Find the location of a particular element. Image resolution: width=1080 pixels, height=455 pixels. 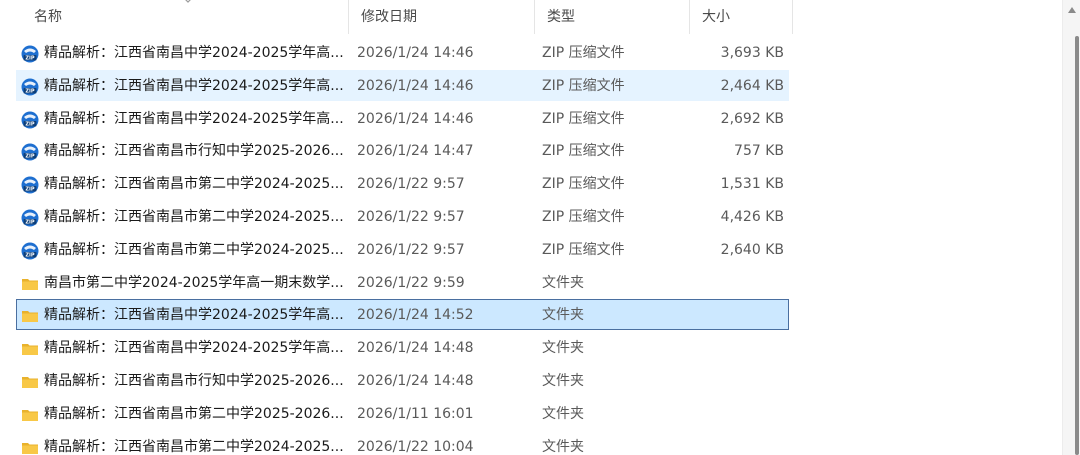

file-date-modified: 2026/1/24 14:52 is located at coordinates (415, 315).